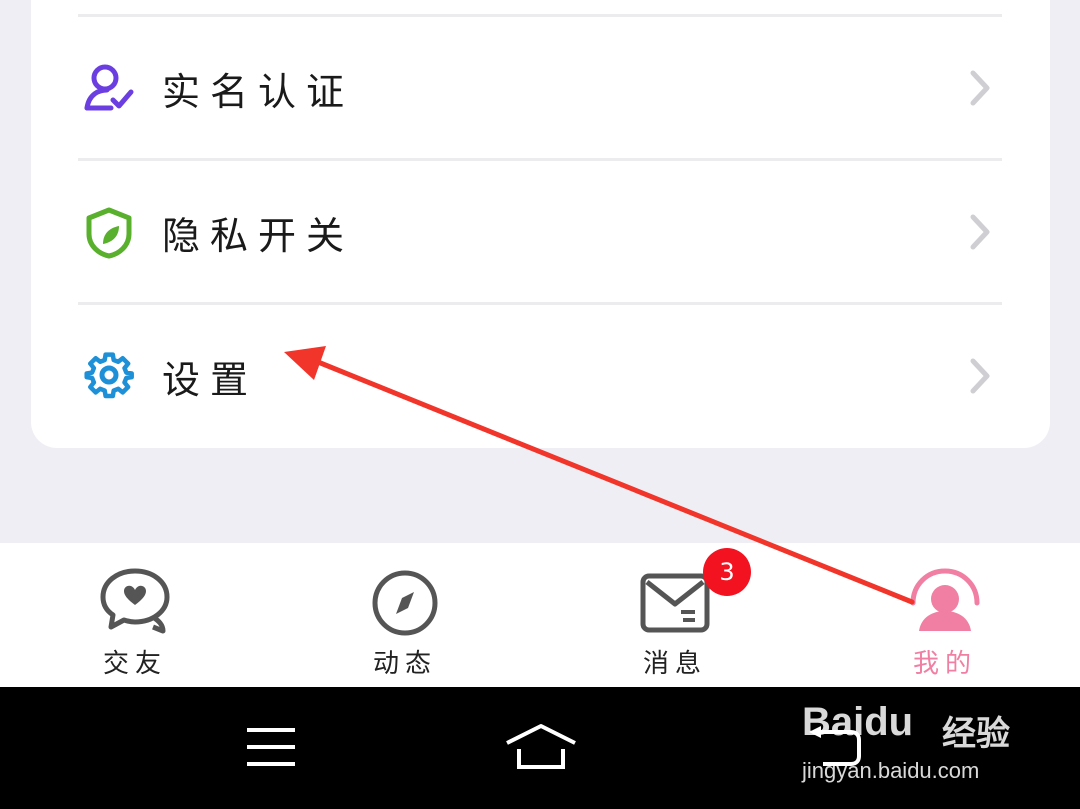  I want to click on tab-label: 我的, so click(944, 664).